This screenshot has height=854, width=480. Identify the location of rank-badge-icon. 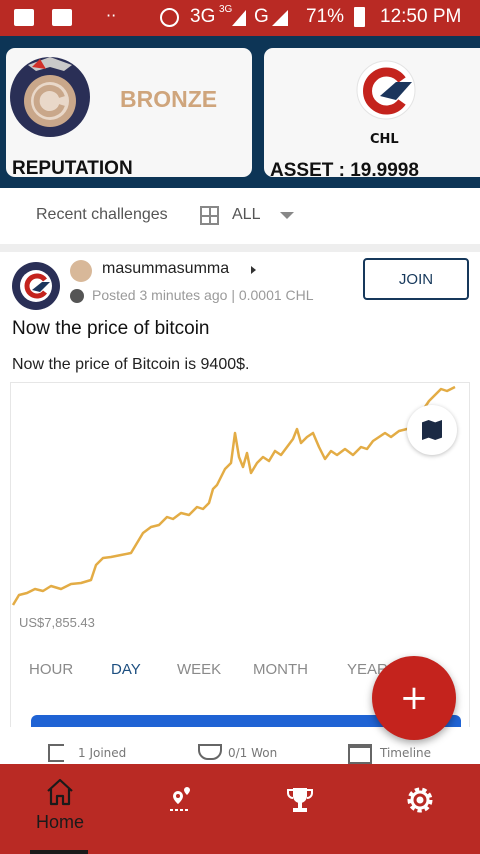
(50, 97).